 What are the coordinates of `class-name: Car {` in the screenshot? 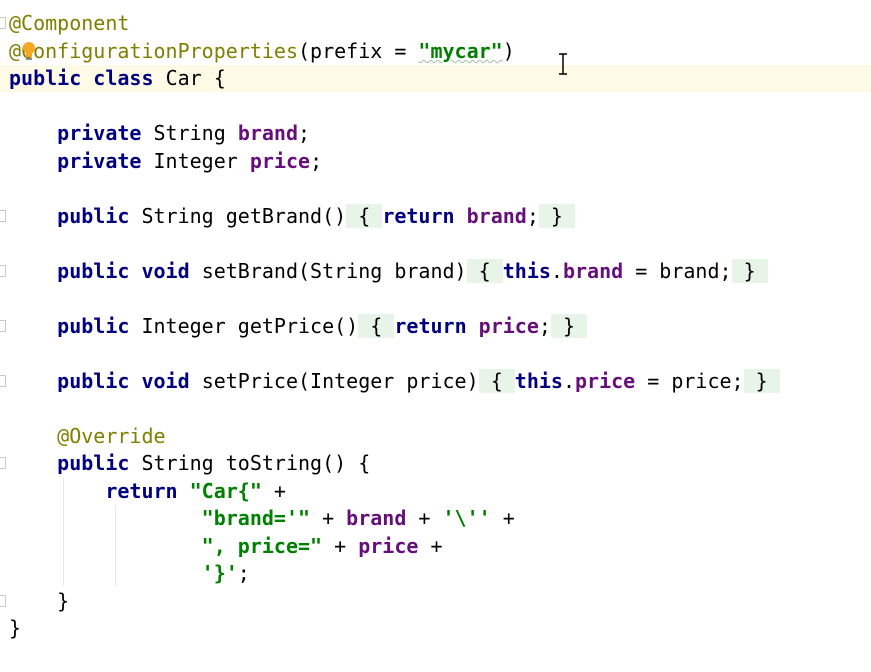 It's located at (195, 78).